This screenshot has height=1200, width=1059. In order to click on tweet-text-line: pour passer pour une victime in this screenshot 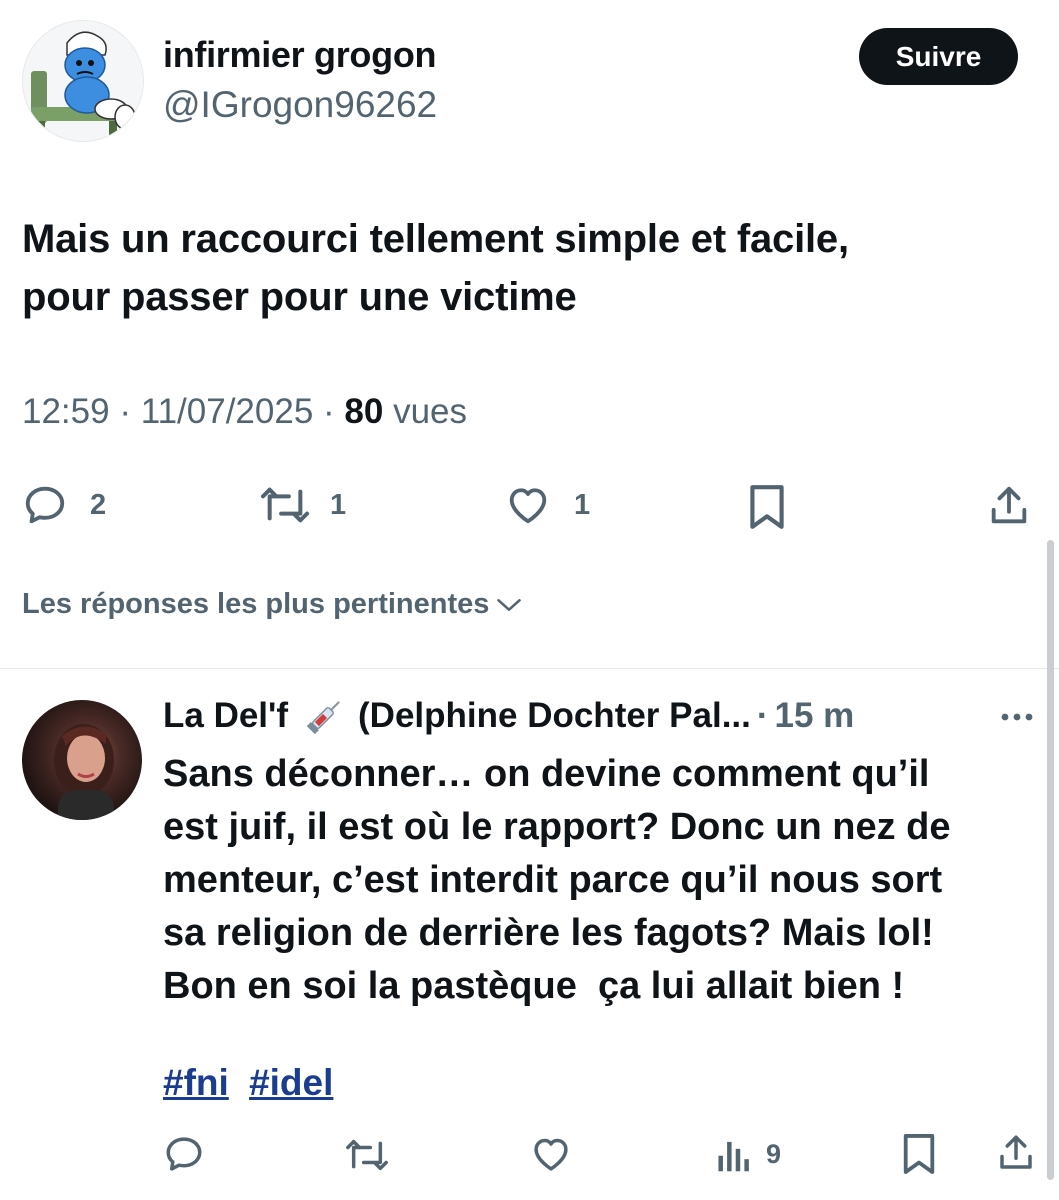, I will do `click(299, 297)`.